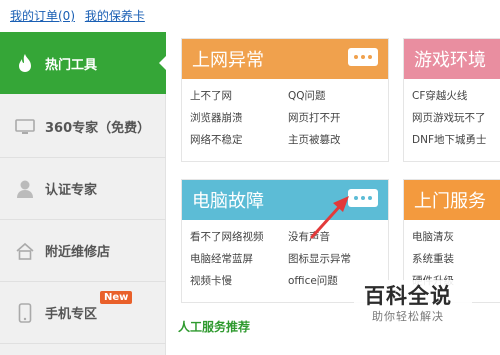 The height and width of the screenshot is (355, 500). I want to click on my-warranty-link: 我的保养卡, so click(115, 16).